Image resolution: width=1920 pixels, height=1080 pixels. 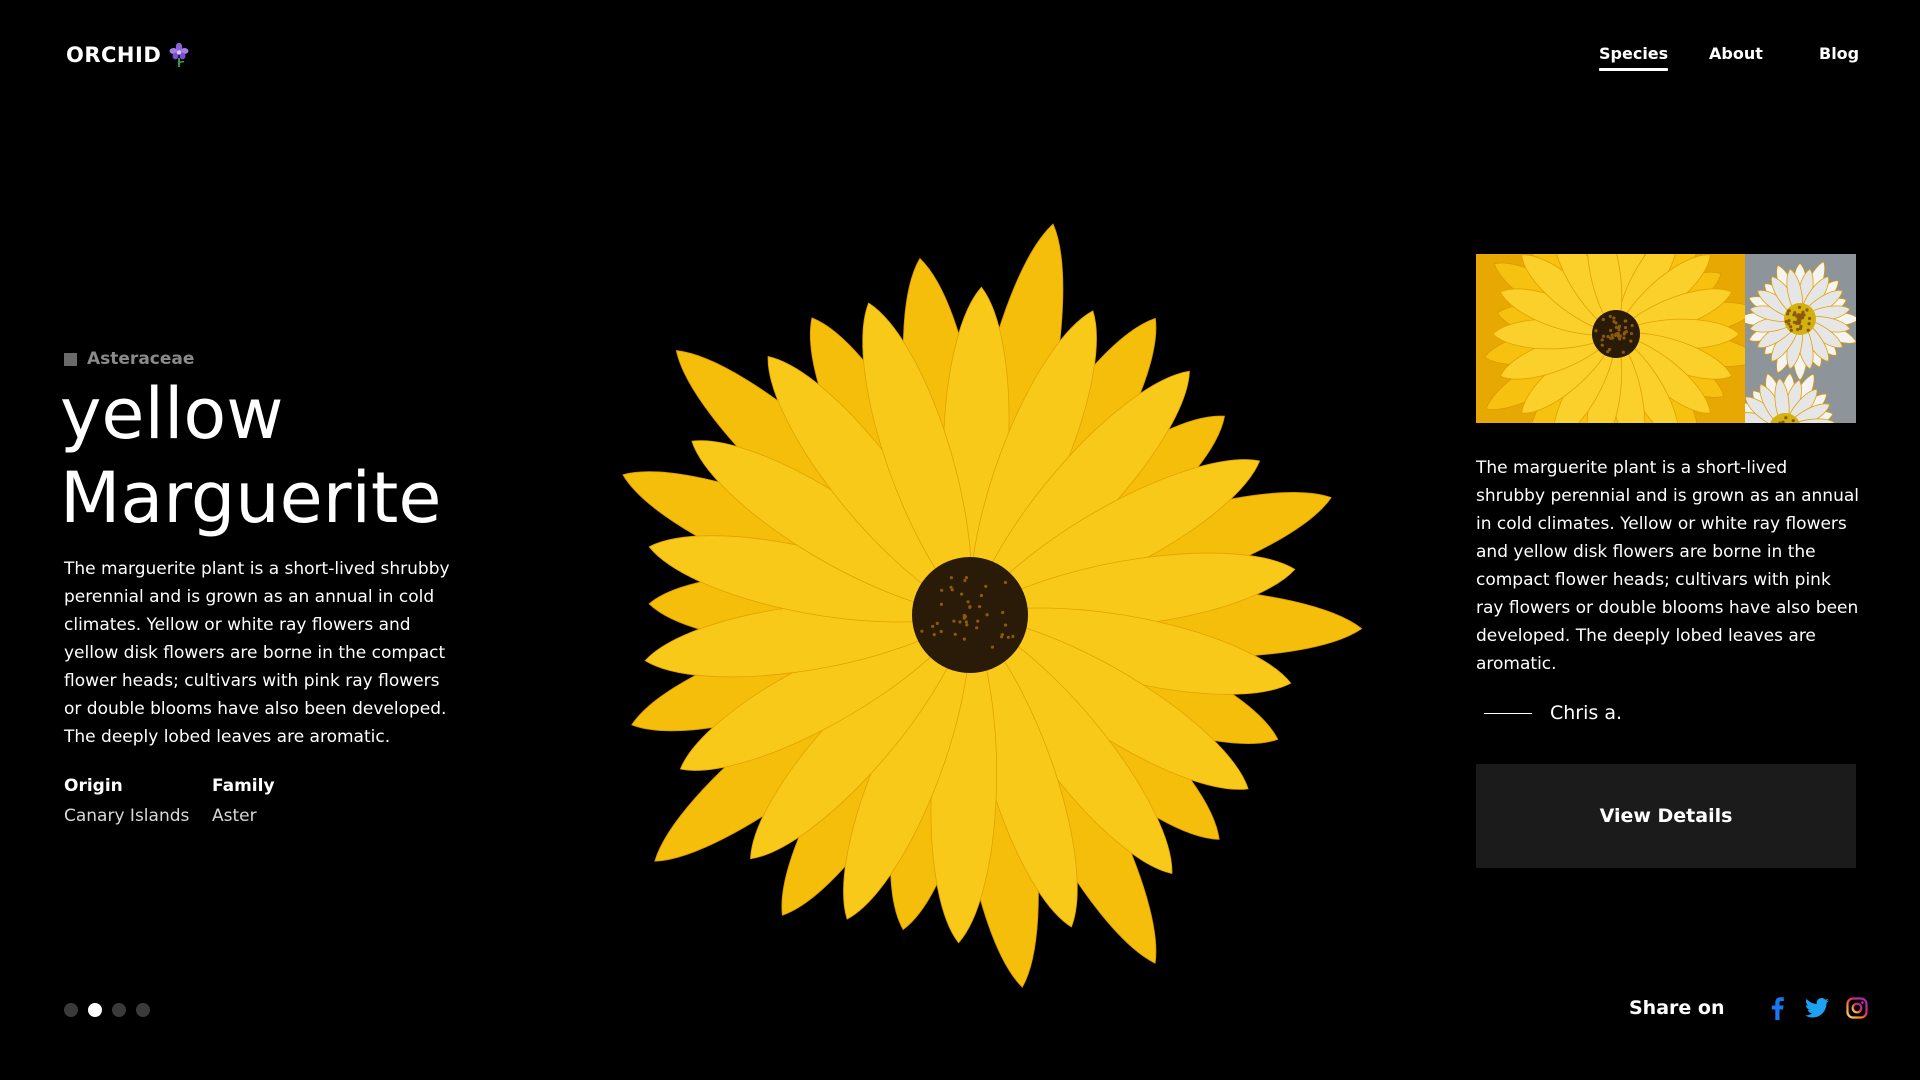 I want to click on origin-value: Canary Islands, so click(x=138, y=816).